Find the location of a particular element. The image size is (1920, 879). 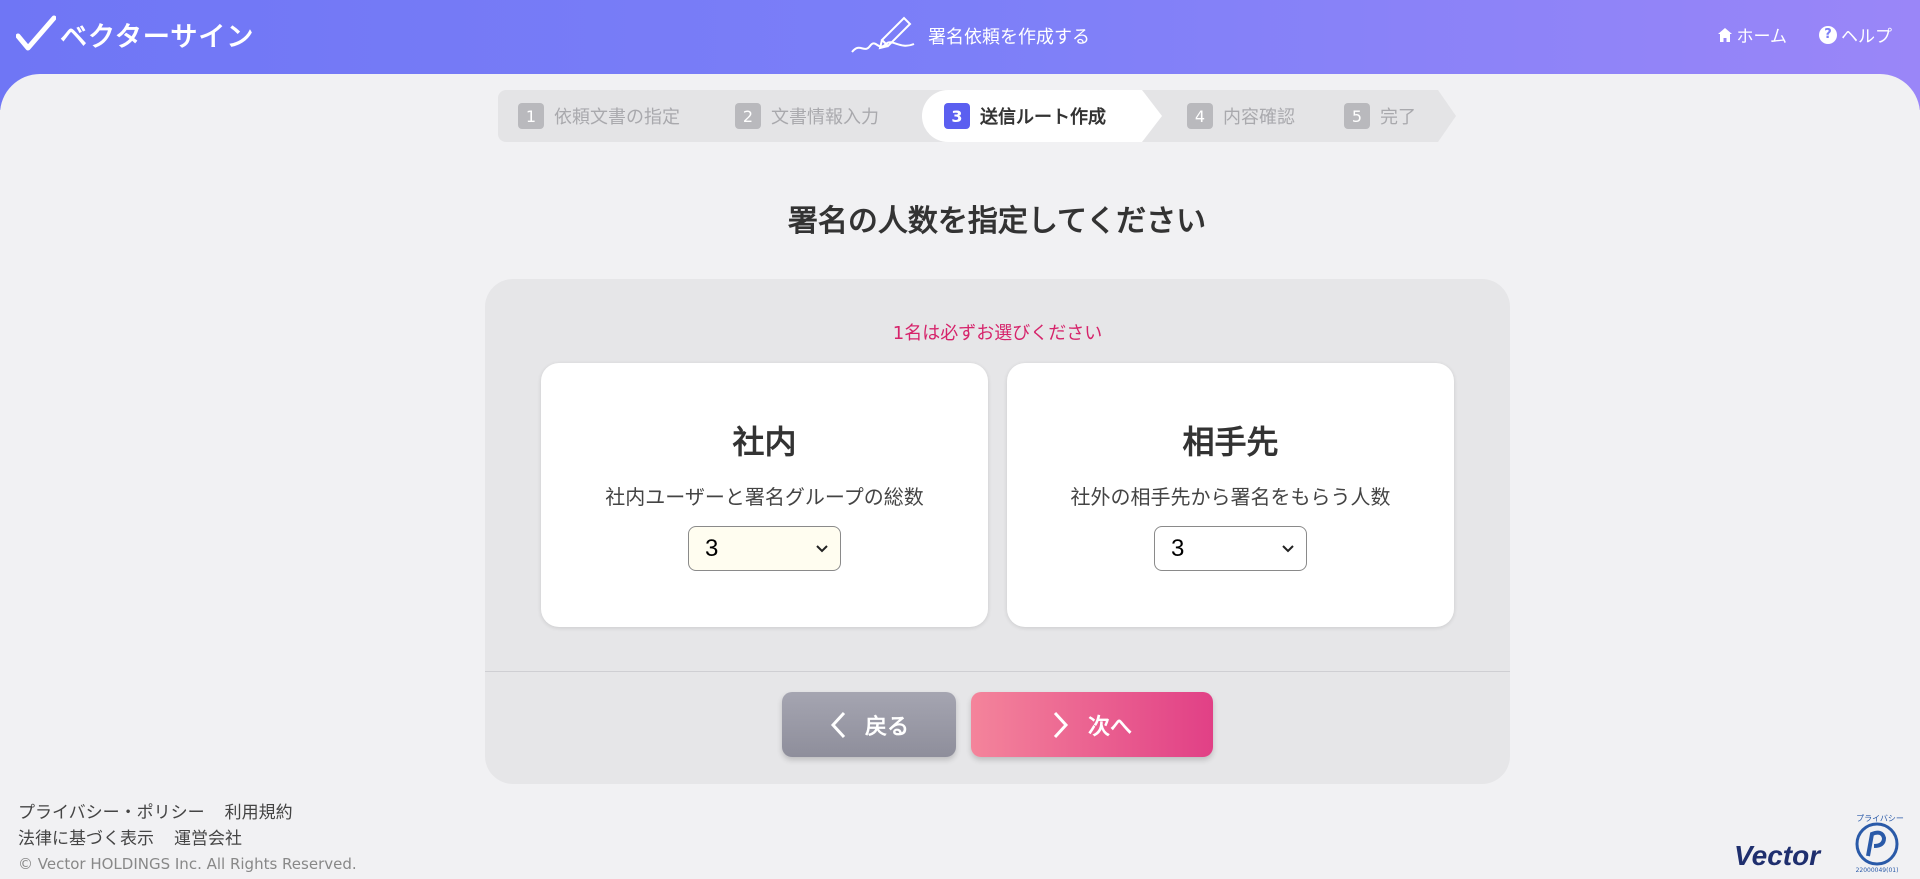

internal-card-description: 社内ユーザーと署名グループの総数 is located at coordinates (764, 497).